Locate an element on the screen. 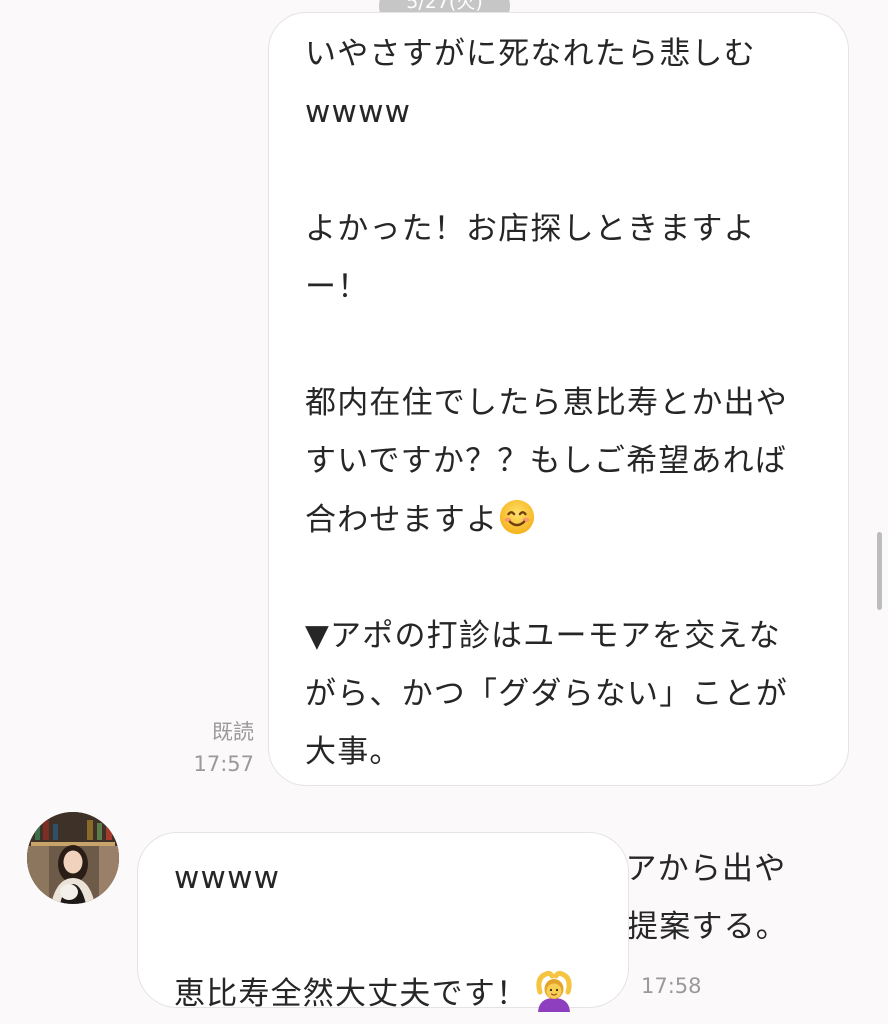 This screenshot has height=1024, width=888. smiling-face-emoji-icon is located at coordinates (517, 516).